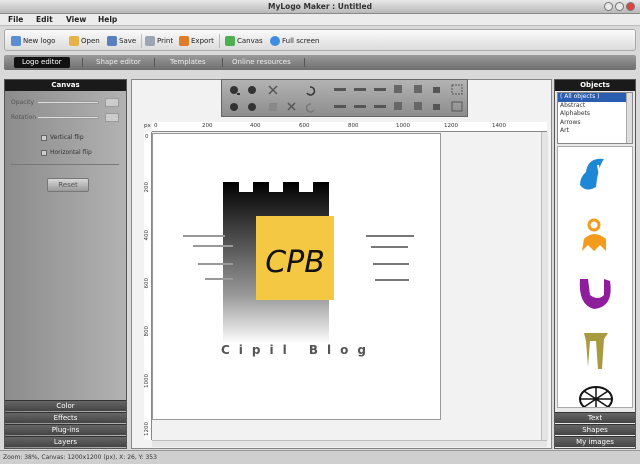  What do you see at coordinates (608, 6) in the screenshot?
I see `minimize-button` at bounding box center [608, 6].